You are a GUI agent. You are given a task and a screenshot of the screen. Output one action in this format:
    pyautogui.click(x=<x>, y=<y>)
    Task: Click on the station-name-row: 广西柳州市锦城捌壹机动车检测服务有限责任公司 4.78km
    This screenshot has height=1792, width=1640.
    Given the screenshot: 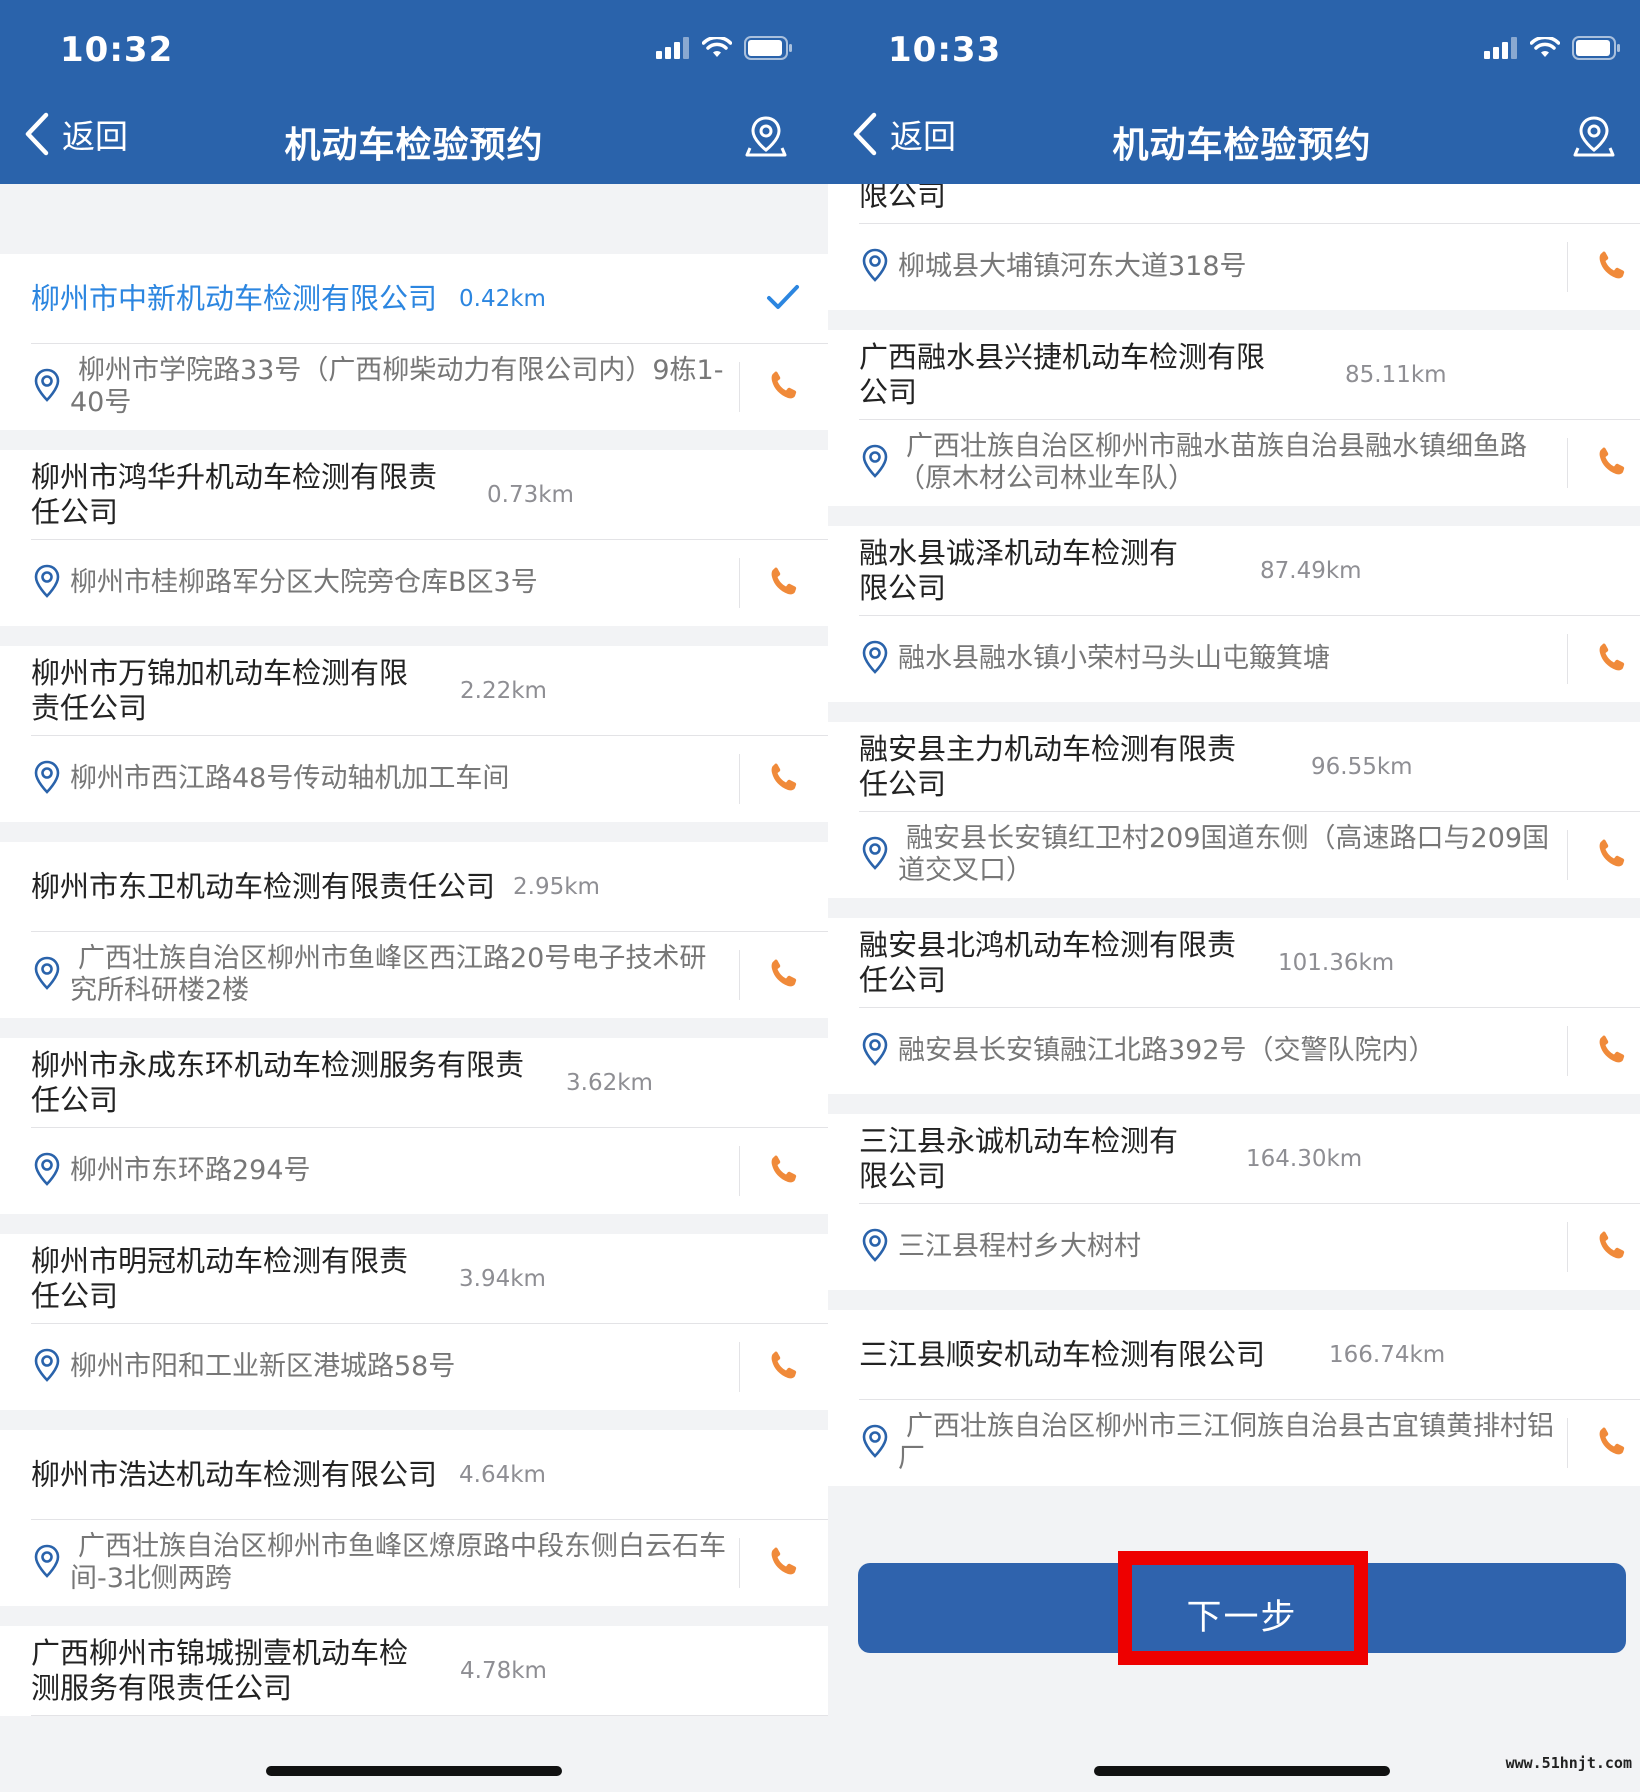 What is the action you would take?
    pyautogui.click(x=414, y=1671)
    